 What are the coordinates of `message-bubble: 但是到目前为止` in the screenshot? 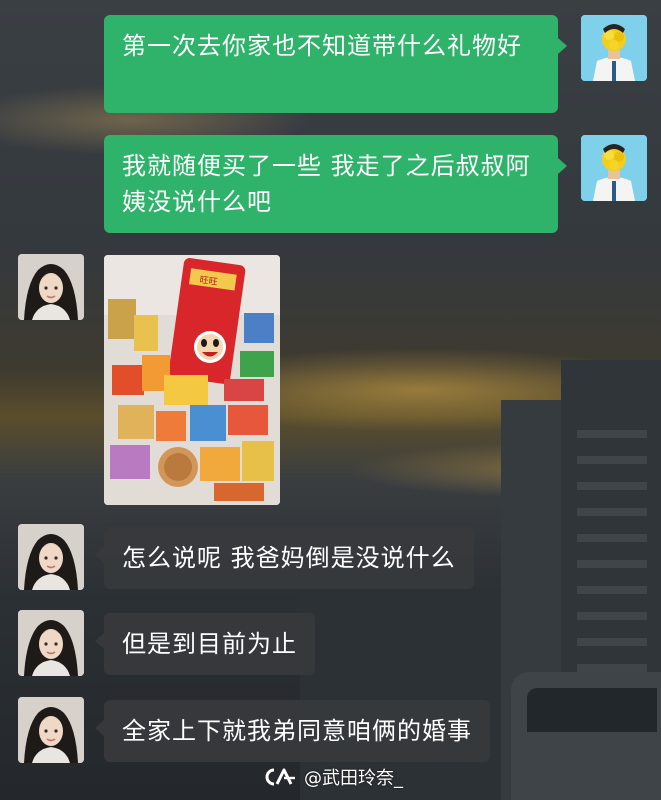 It's located at (209, 644).